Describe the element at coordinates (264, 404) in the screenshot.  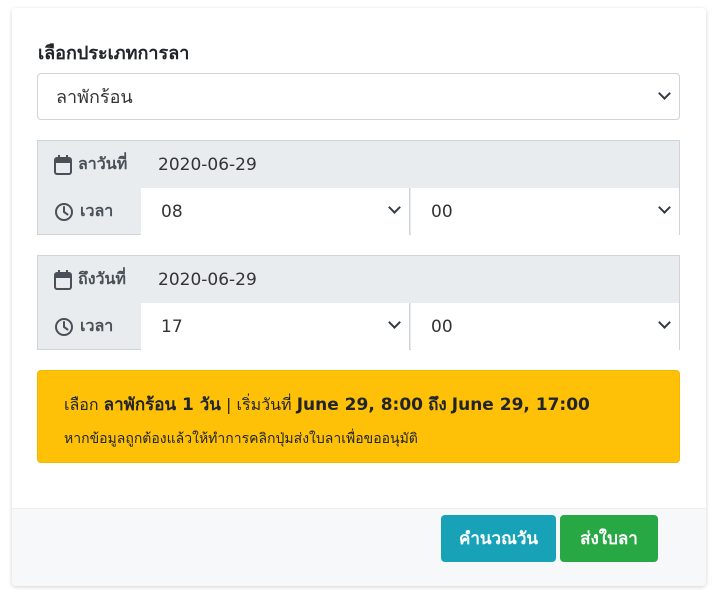
I see `summary-start-prefix: เริ่มวันที่` at that location.